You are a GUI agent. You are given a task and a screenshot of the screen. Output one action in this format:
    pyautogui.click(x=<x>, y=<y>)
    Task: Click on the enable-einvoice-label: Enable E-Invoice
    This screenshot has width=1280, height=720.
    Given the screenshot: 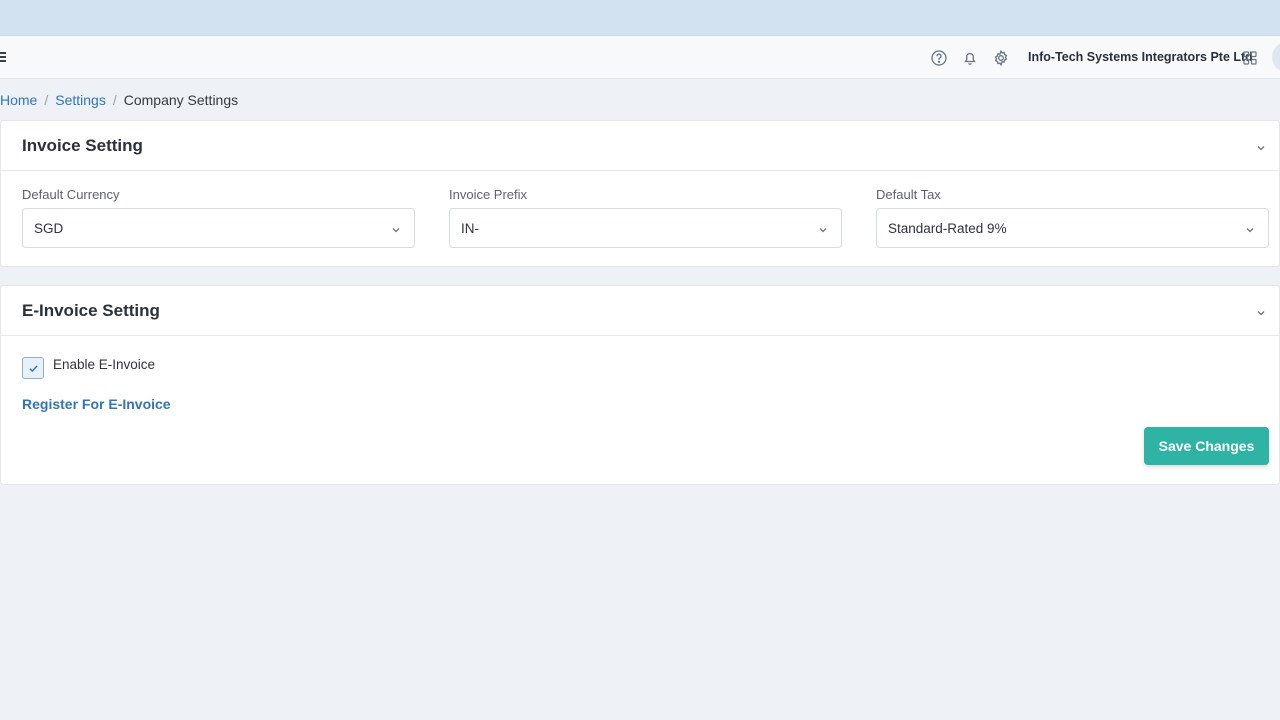 What is the action you would take?
    pyautogui.click(x=104, y=364)
    